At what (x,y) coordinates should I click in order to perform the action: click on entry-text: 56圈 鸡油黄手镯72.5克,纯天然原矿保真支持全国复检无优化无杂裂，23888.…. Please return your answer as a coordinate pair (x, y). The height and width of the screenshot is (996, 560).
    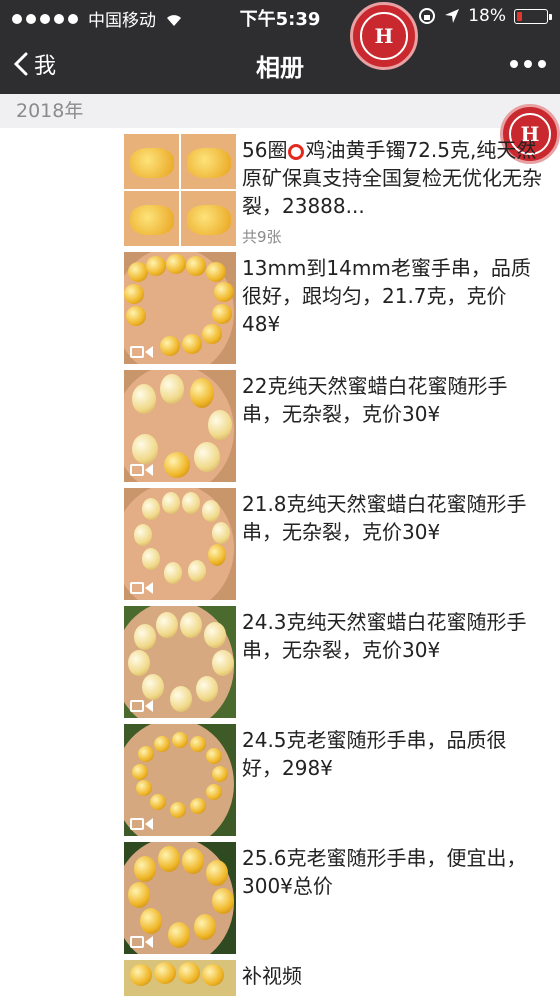
    Looking at the image, I should click on (392, 178).